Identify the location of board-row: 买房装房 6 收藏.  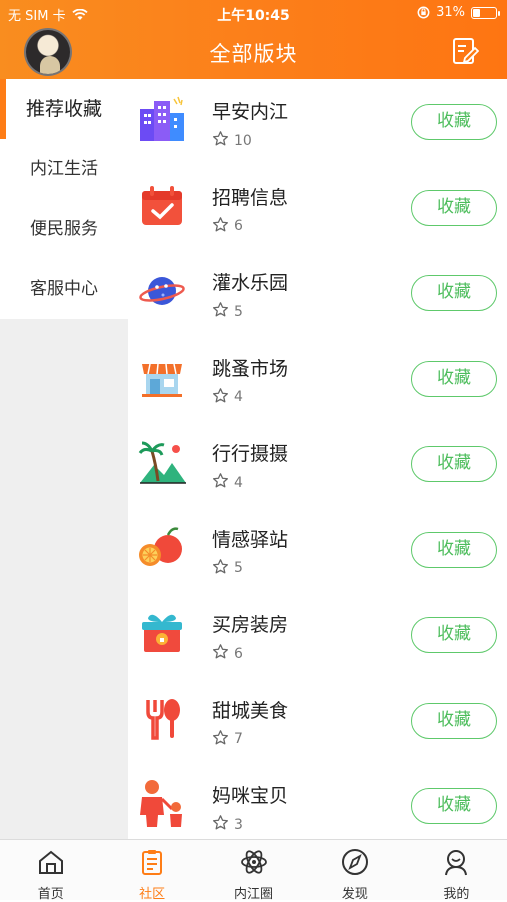
(317, 635).